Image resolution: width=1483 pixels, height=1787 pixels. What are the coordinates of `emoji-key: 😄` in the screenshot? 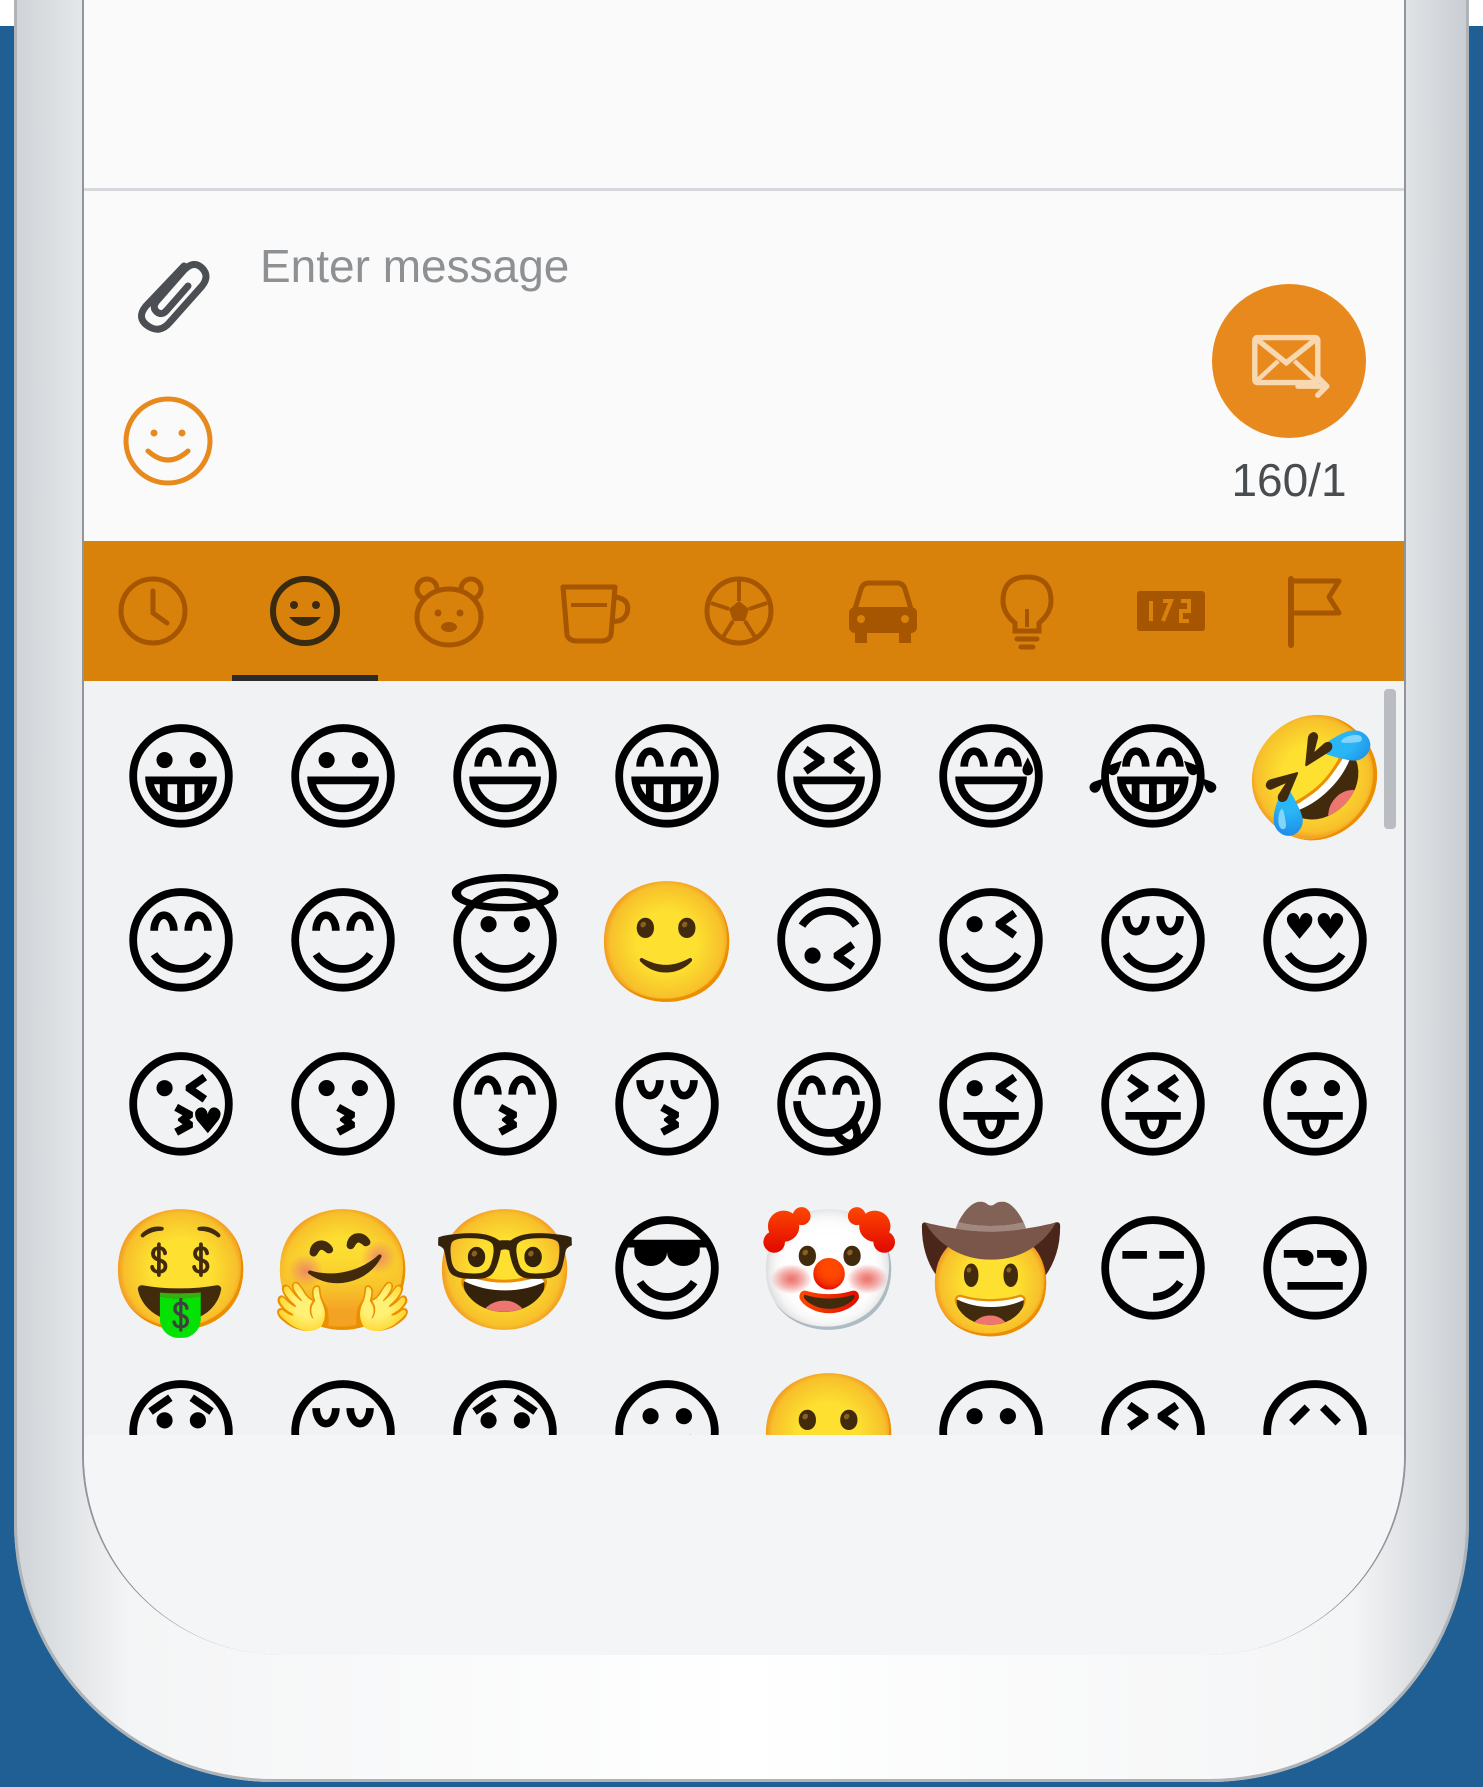 It's located at (505, 778).